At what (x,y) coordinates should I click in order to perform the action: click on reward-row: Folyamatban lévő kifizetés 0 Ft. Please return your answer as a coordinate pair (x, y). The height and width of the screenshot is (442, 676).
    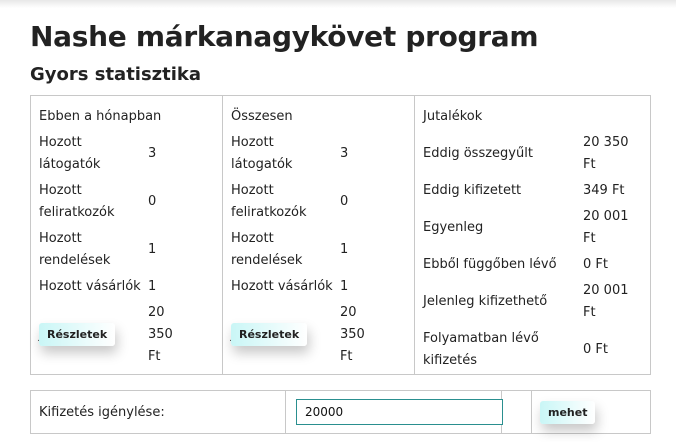
    Looking at the image, I should click on (530, 350).